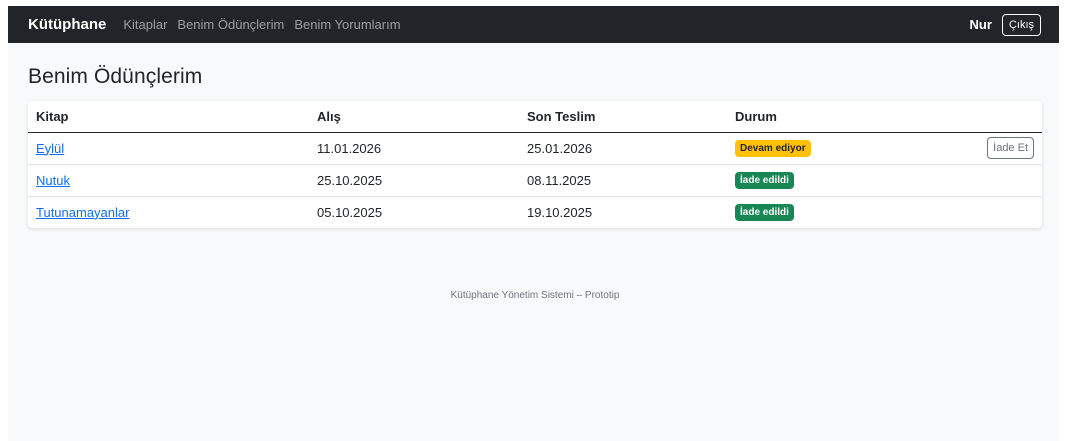 The image size is (1067, 441). I want to click on logout-button: Çıkış, so click(1021, 24).